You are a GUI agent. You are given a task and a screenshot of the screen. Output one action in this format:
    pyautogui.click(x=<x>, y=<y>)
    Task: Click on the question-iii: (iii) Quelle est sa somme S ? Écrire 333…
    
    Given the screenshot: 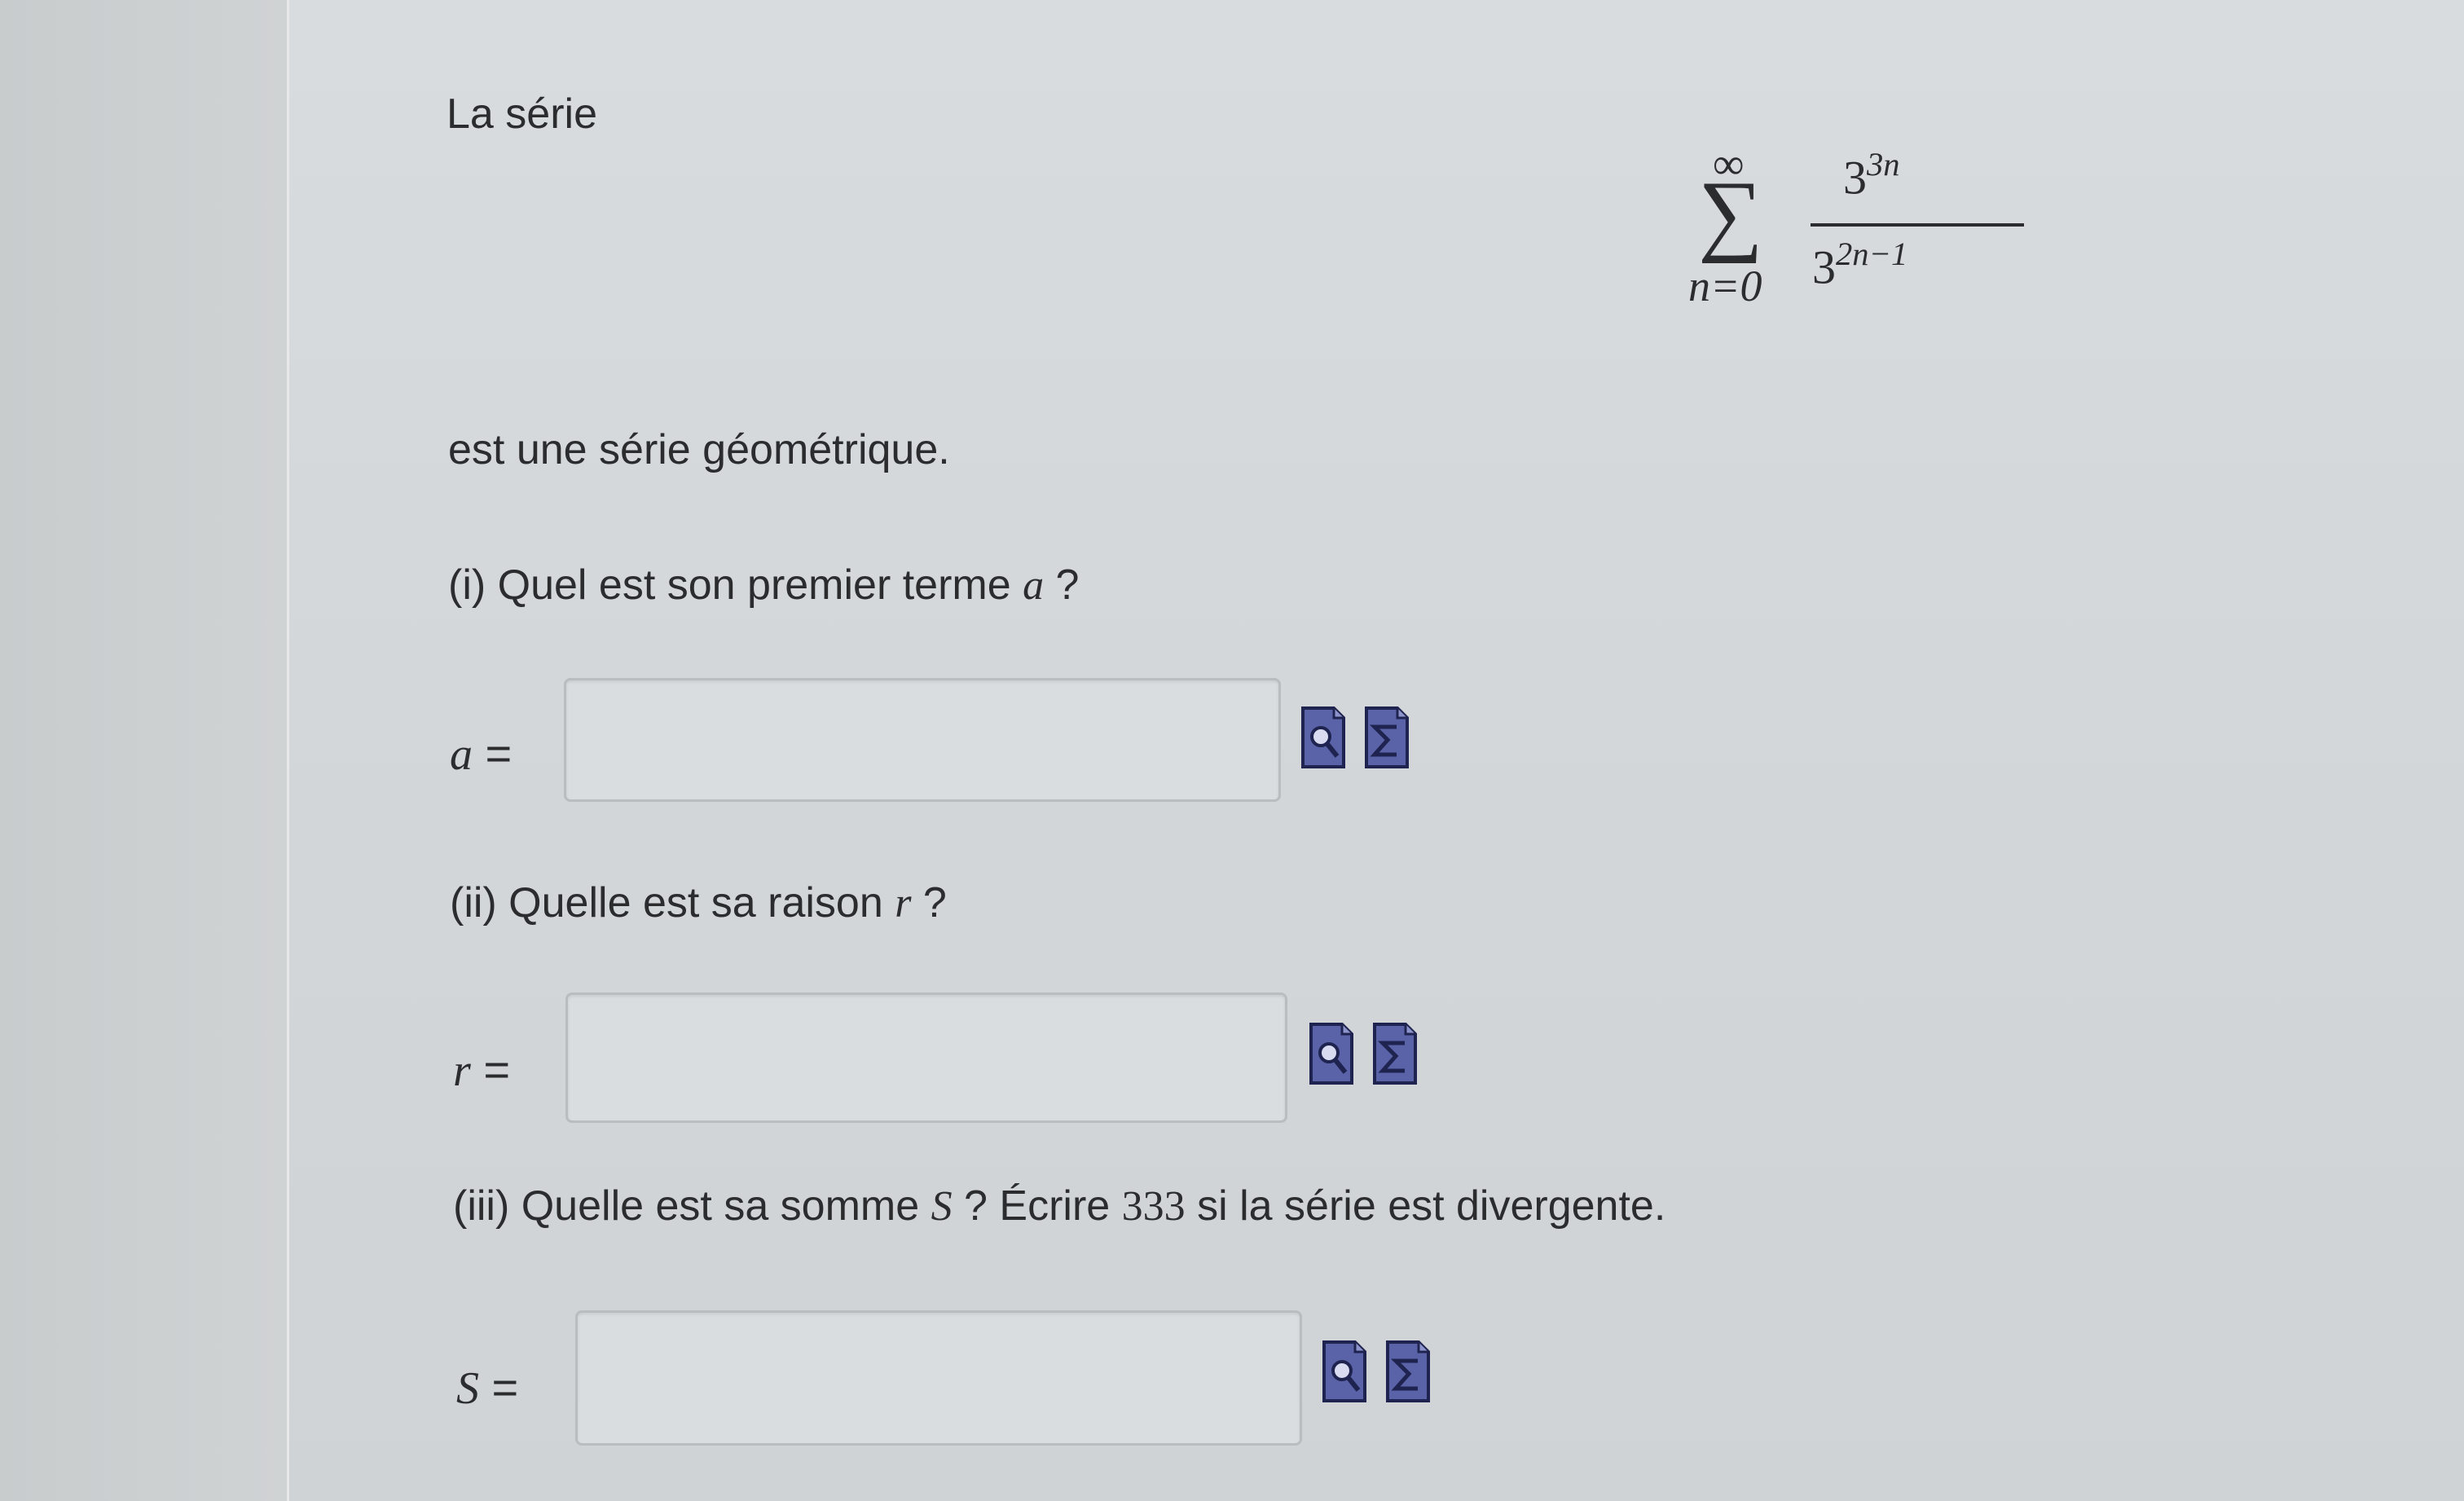 What is the action you would take?
    pyautogui.click(x=1059, y=1206)
    